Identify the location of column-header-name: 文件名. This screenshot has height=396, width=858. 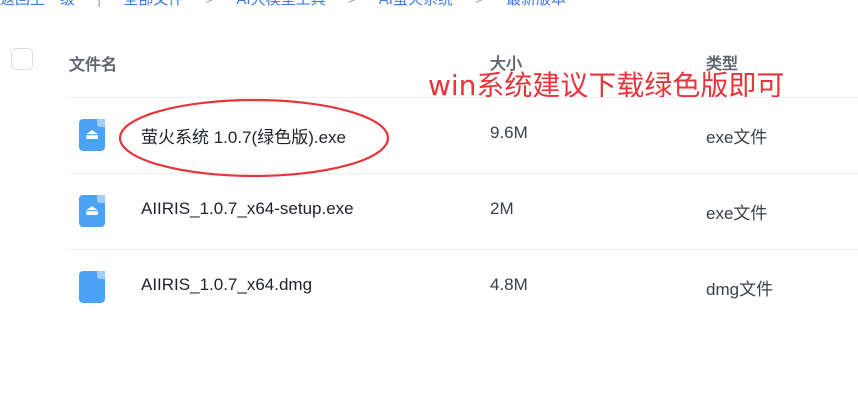
(93, 63).